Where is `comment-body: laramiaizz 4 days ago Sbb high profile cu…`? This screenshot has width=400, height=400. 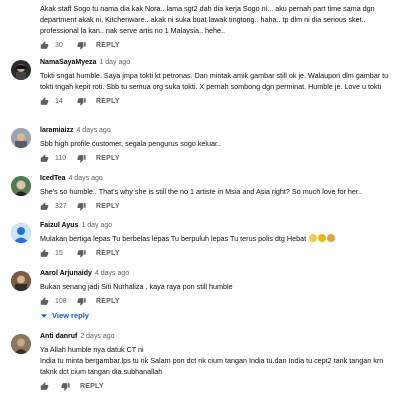
comment-body: laramiaizz 4 days ago Sbb high profile cu… is located at coordinates (217, 145).